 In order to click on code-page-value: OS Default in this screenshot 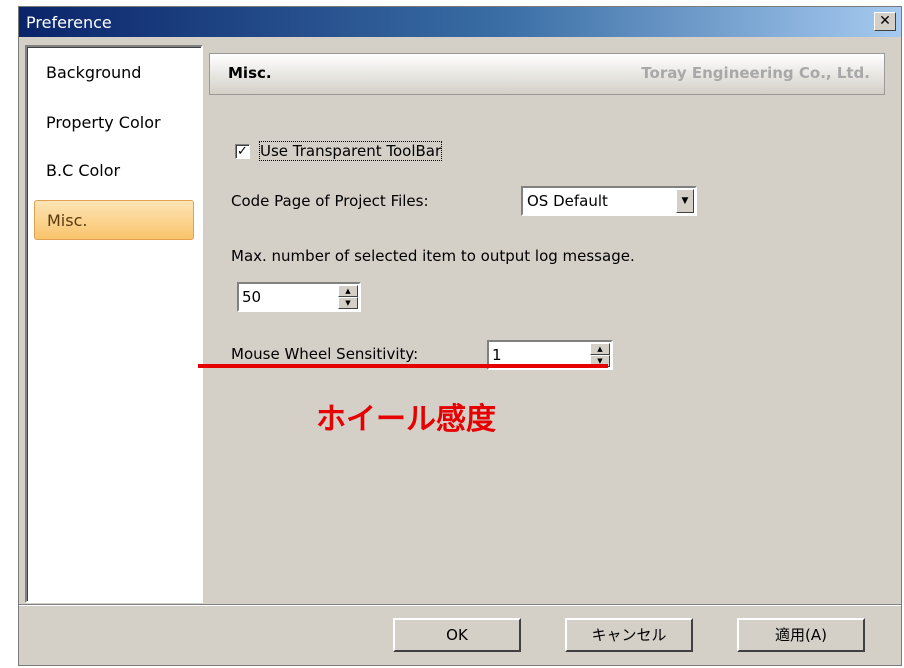, I will do `click(567, 201)`.